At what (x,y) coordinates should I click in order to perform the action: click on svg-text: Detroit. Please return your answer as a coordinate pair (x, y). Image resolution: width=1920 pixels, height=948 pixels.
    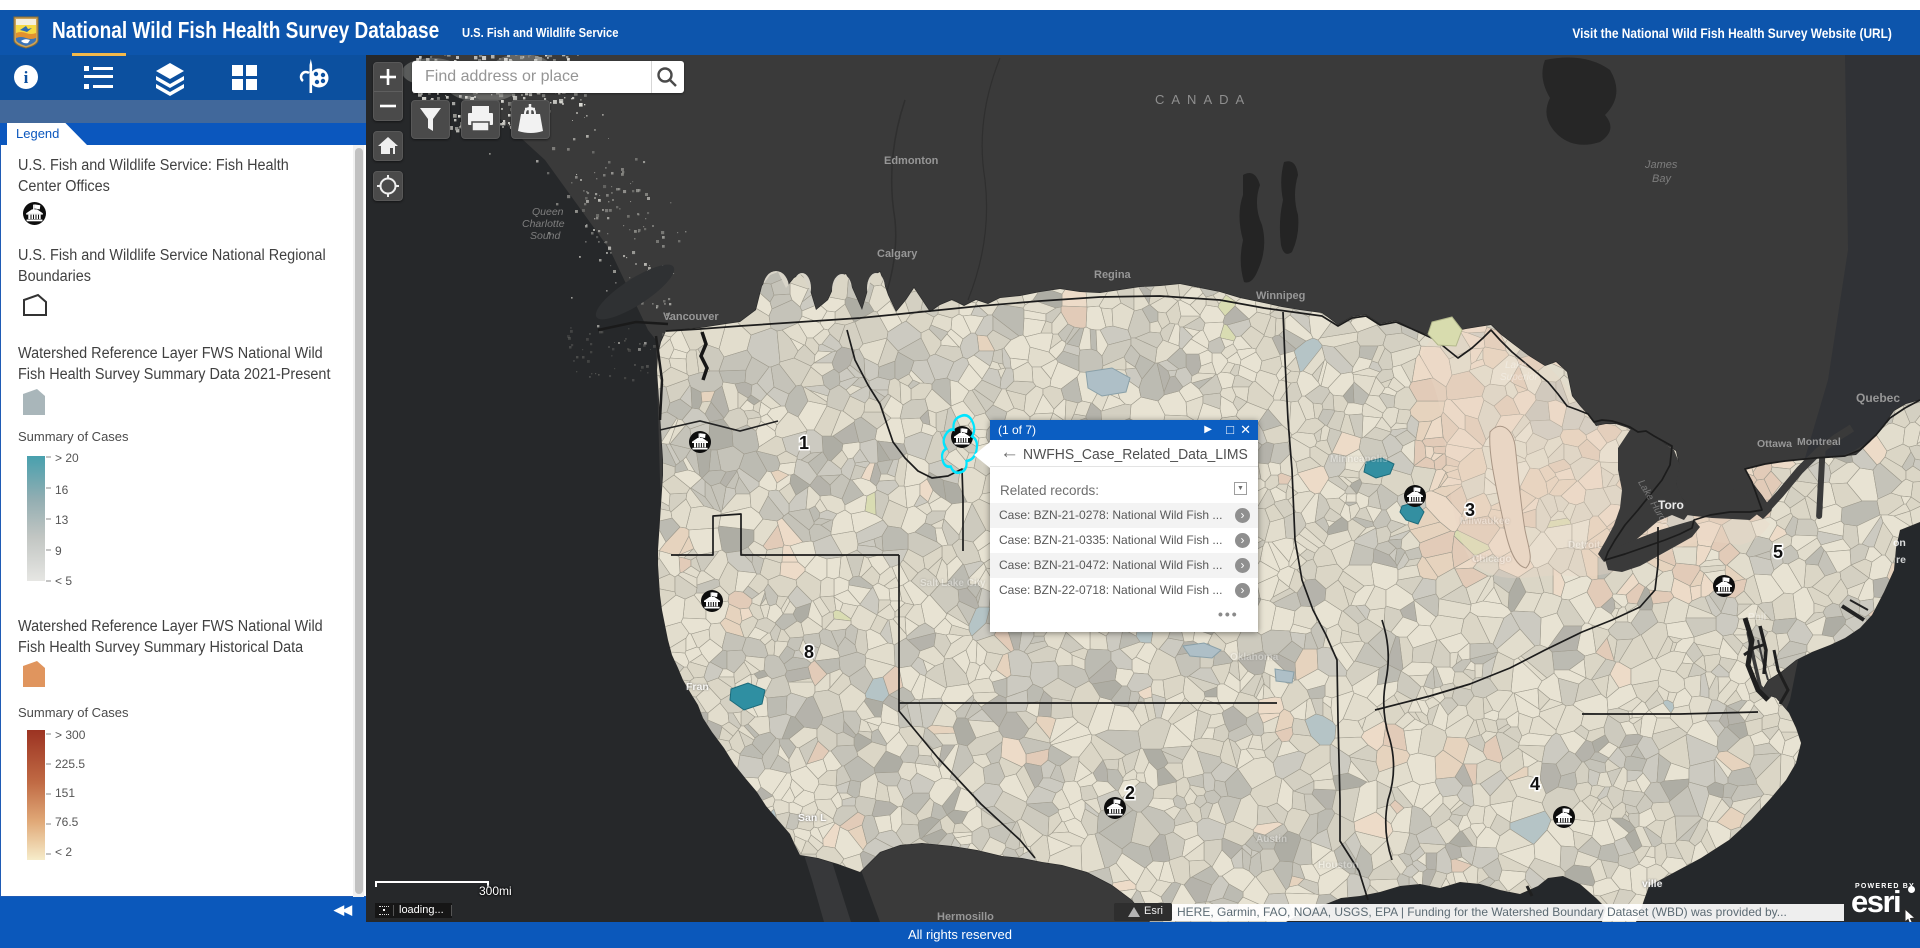
    Looking at the image, I should click on (1584, 545).